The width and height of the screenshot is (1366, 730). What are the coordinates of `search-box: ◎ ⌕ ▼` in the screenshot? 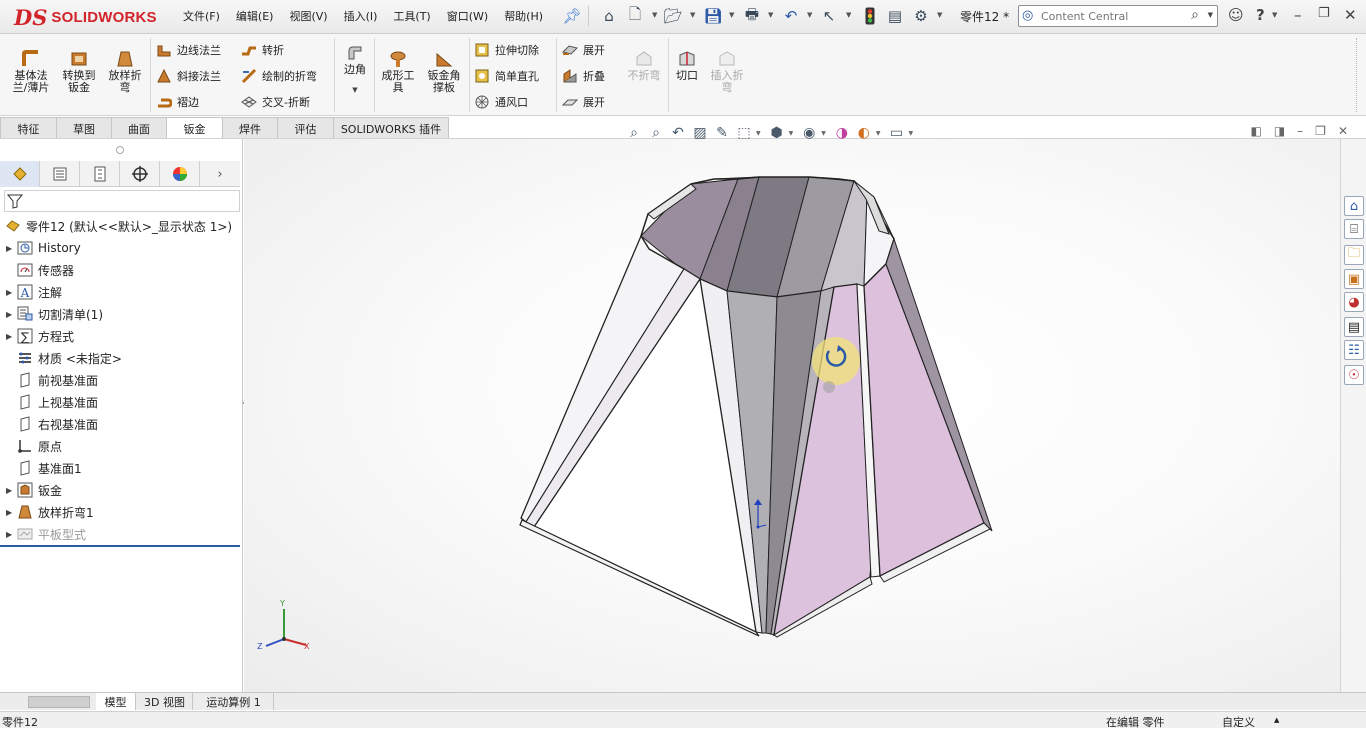 It's located at (1118, 16).